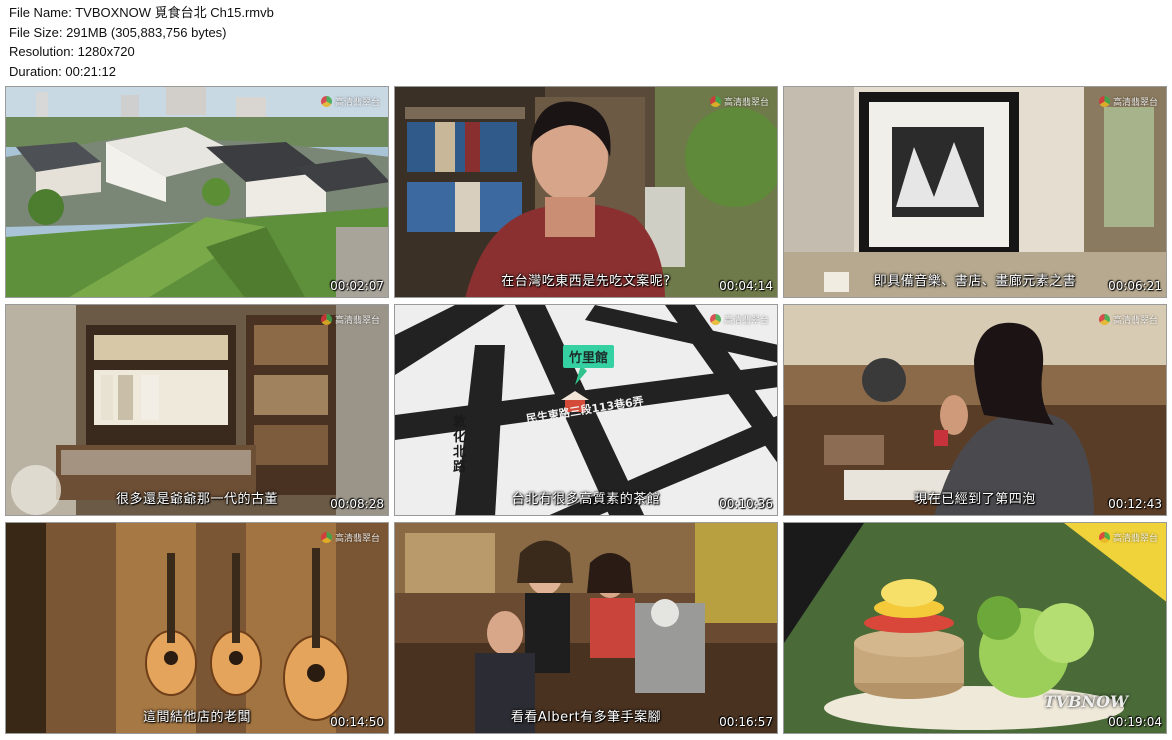  What do you see at coordinates (357, 722) in the screenshot?
I see `timestamp: 00:14:50` at bounding box center [357, 722].